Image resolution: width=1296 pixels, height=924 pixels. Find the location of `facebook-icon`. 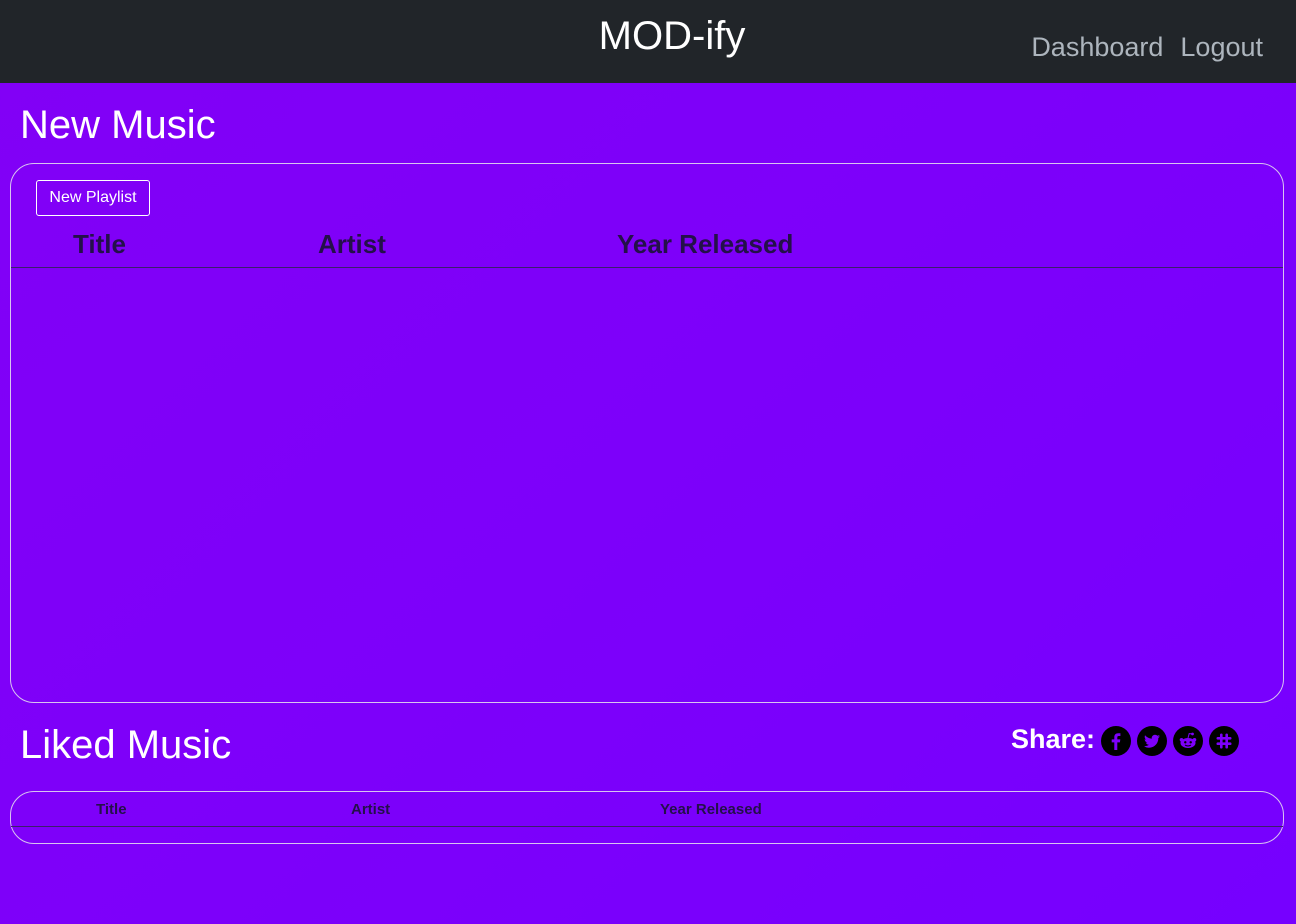

facebook-icon is located at coordinates (1116, 741).